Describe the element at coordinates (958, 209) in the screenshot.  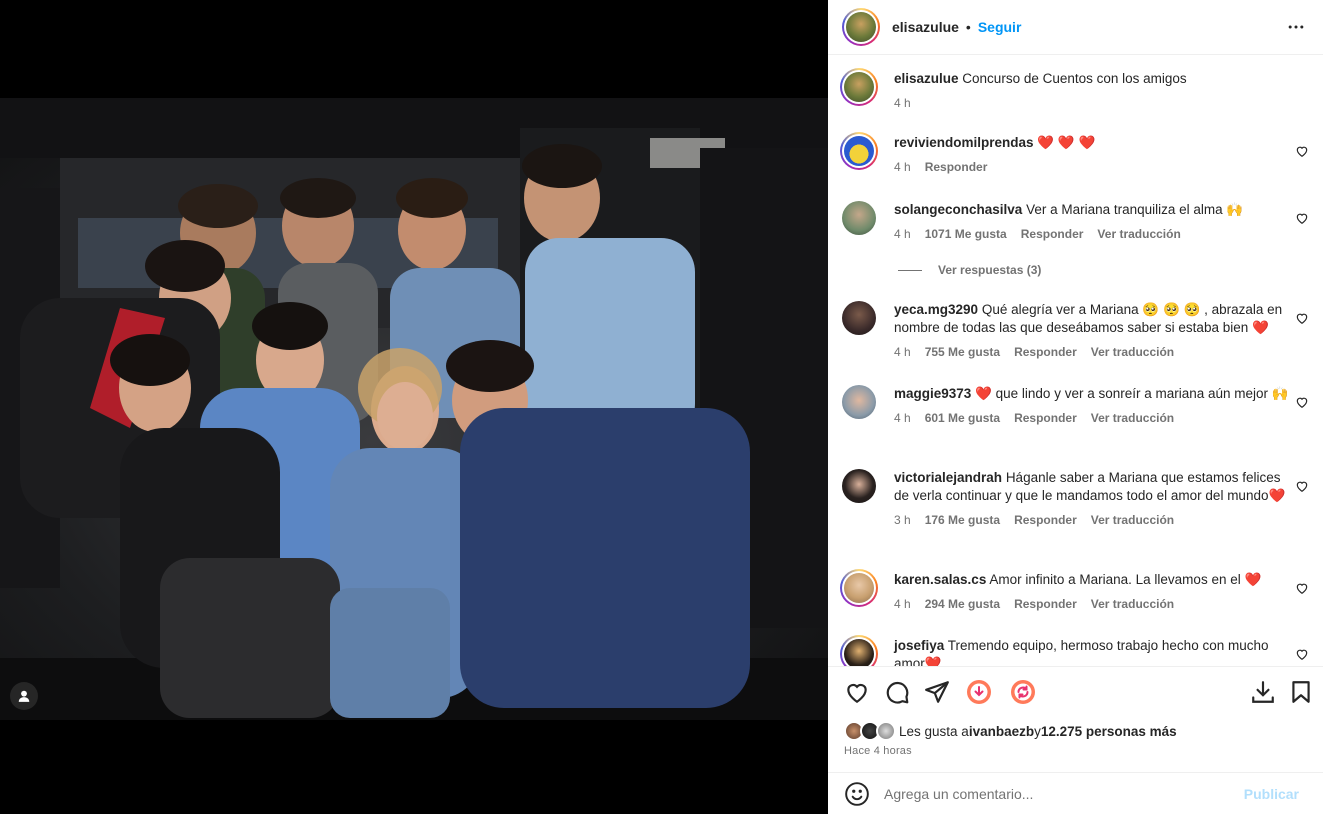
I see `comment-username: solangeconchasilva` at that location.